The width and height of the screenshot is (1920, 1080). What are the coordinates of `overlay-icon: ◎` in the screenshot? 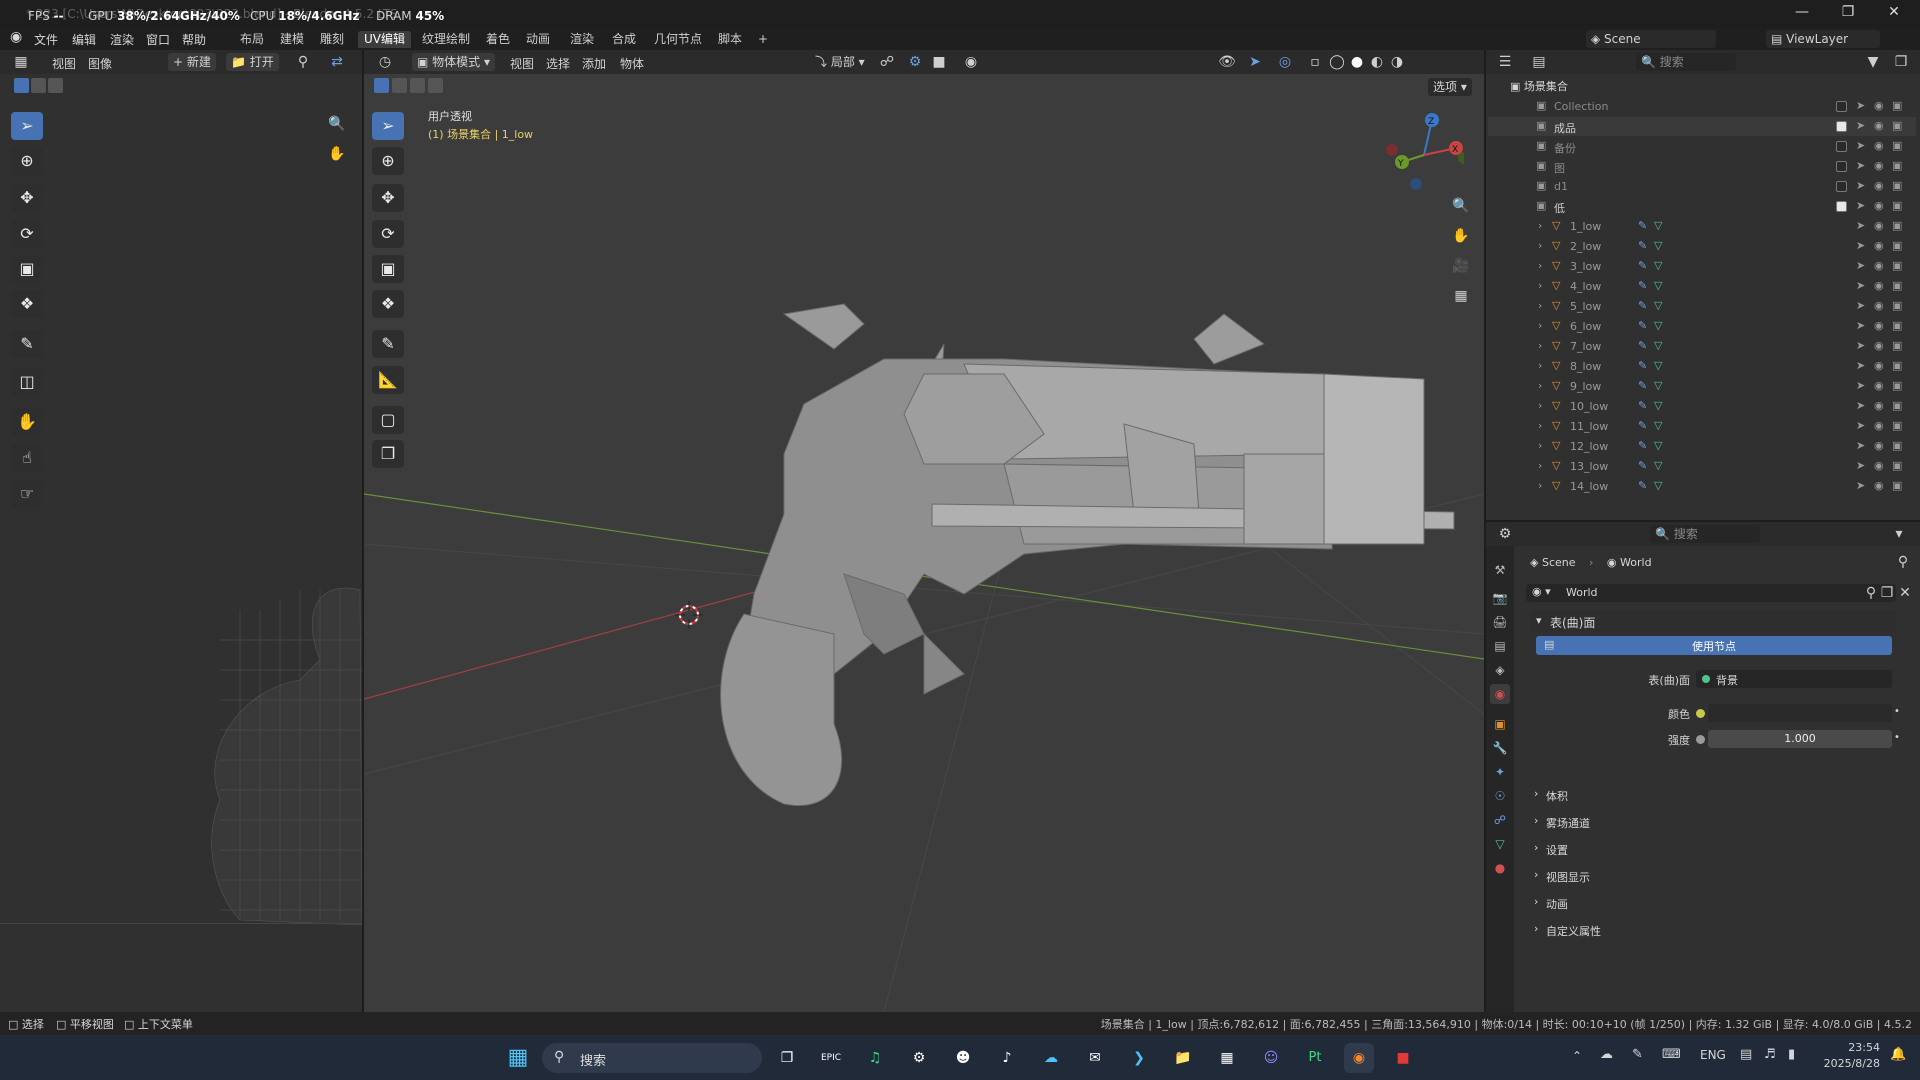 It's located at (1285, 62).